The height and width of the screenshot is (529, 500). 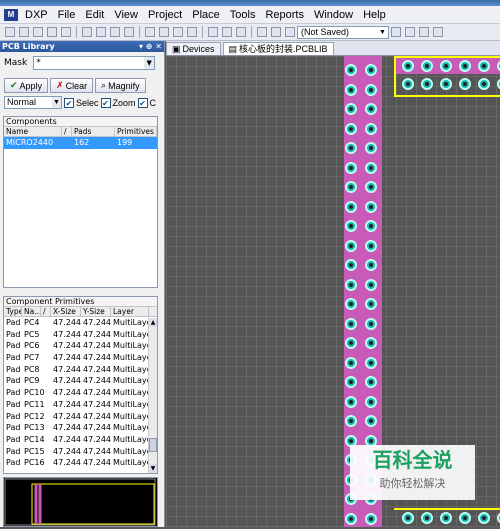 I want to click on footprint-preview, so click(x=80, y=502).